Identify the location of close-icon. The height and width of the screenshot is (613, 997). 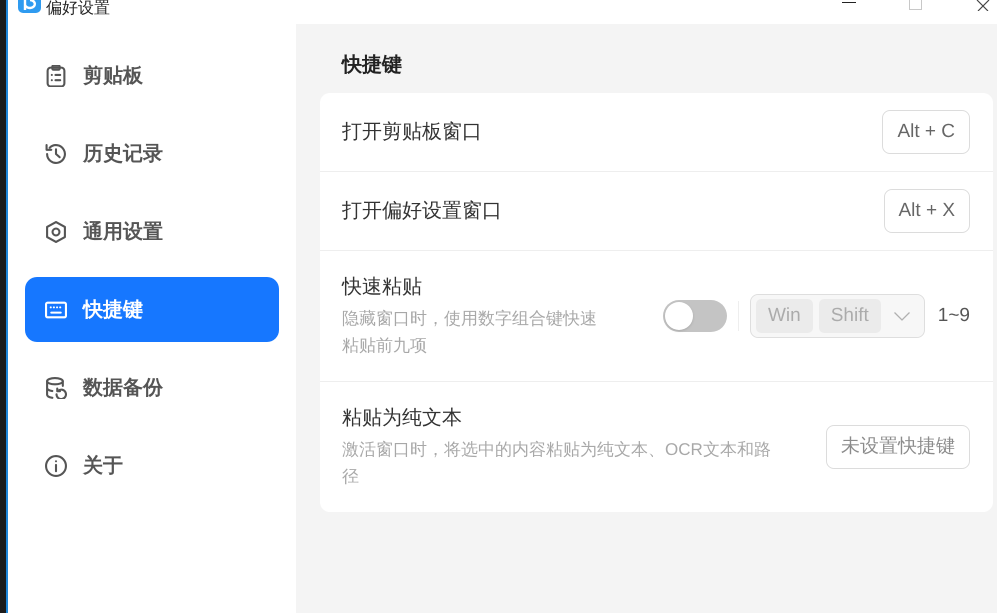
(983, 5).